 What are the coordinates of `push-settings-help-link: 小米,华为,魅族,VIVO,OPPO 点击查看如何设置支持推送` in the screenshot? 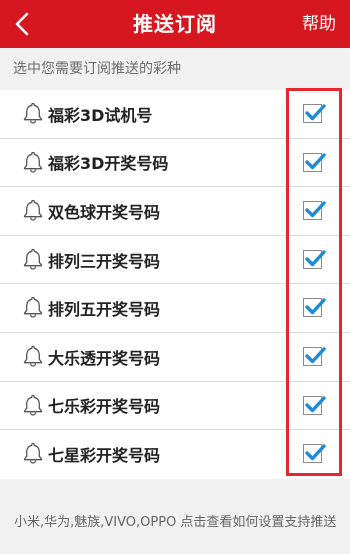 It's located at (179, 523).